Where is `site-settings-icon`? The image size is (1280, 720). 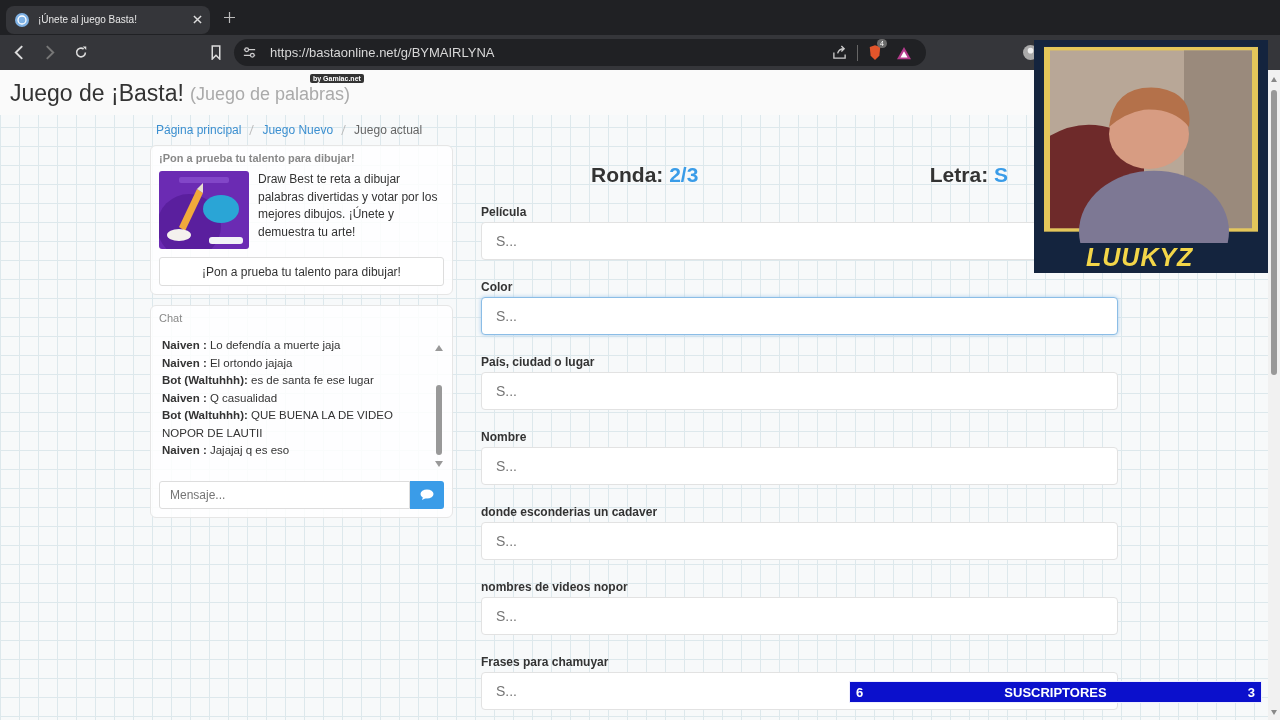
site-settings-icon is located at coordinates (249, 52).